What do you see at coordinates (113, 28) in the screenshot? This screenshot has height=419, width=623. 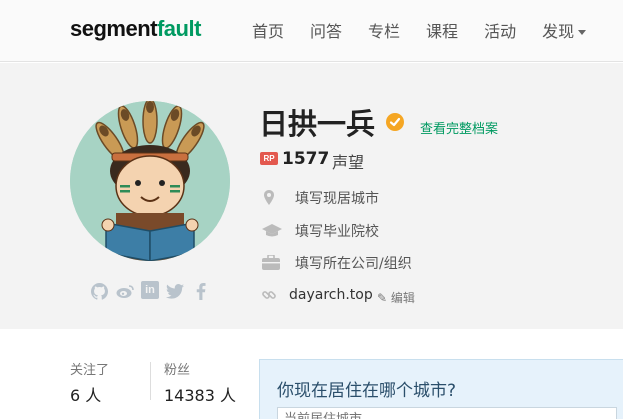 I see `logo-main: segment` at bounding box center [113, 28].